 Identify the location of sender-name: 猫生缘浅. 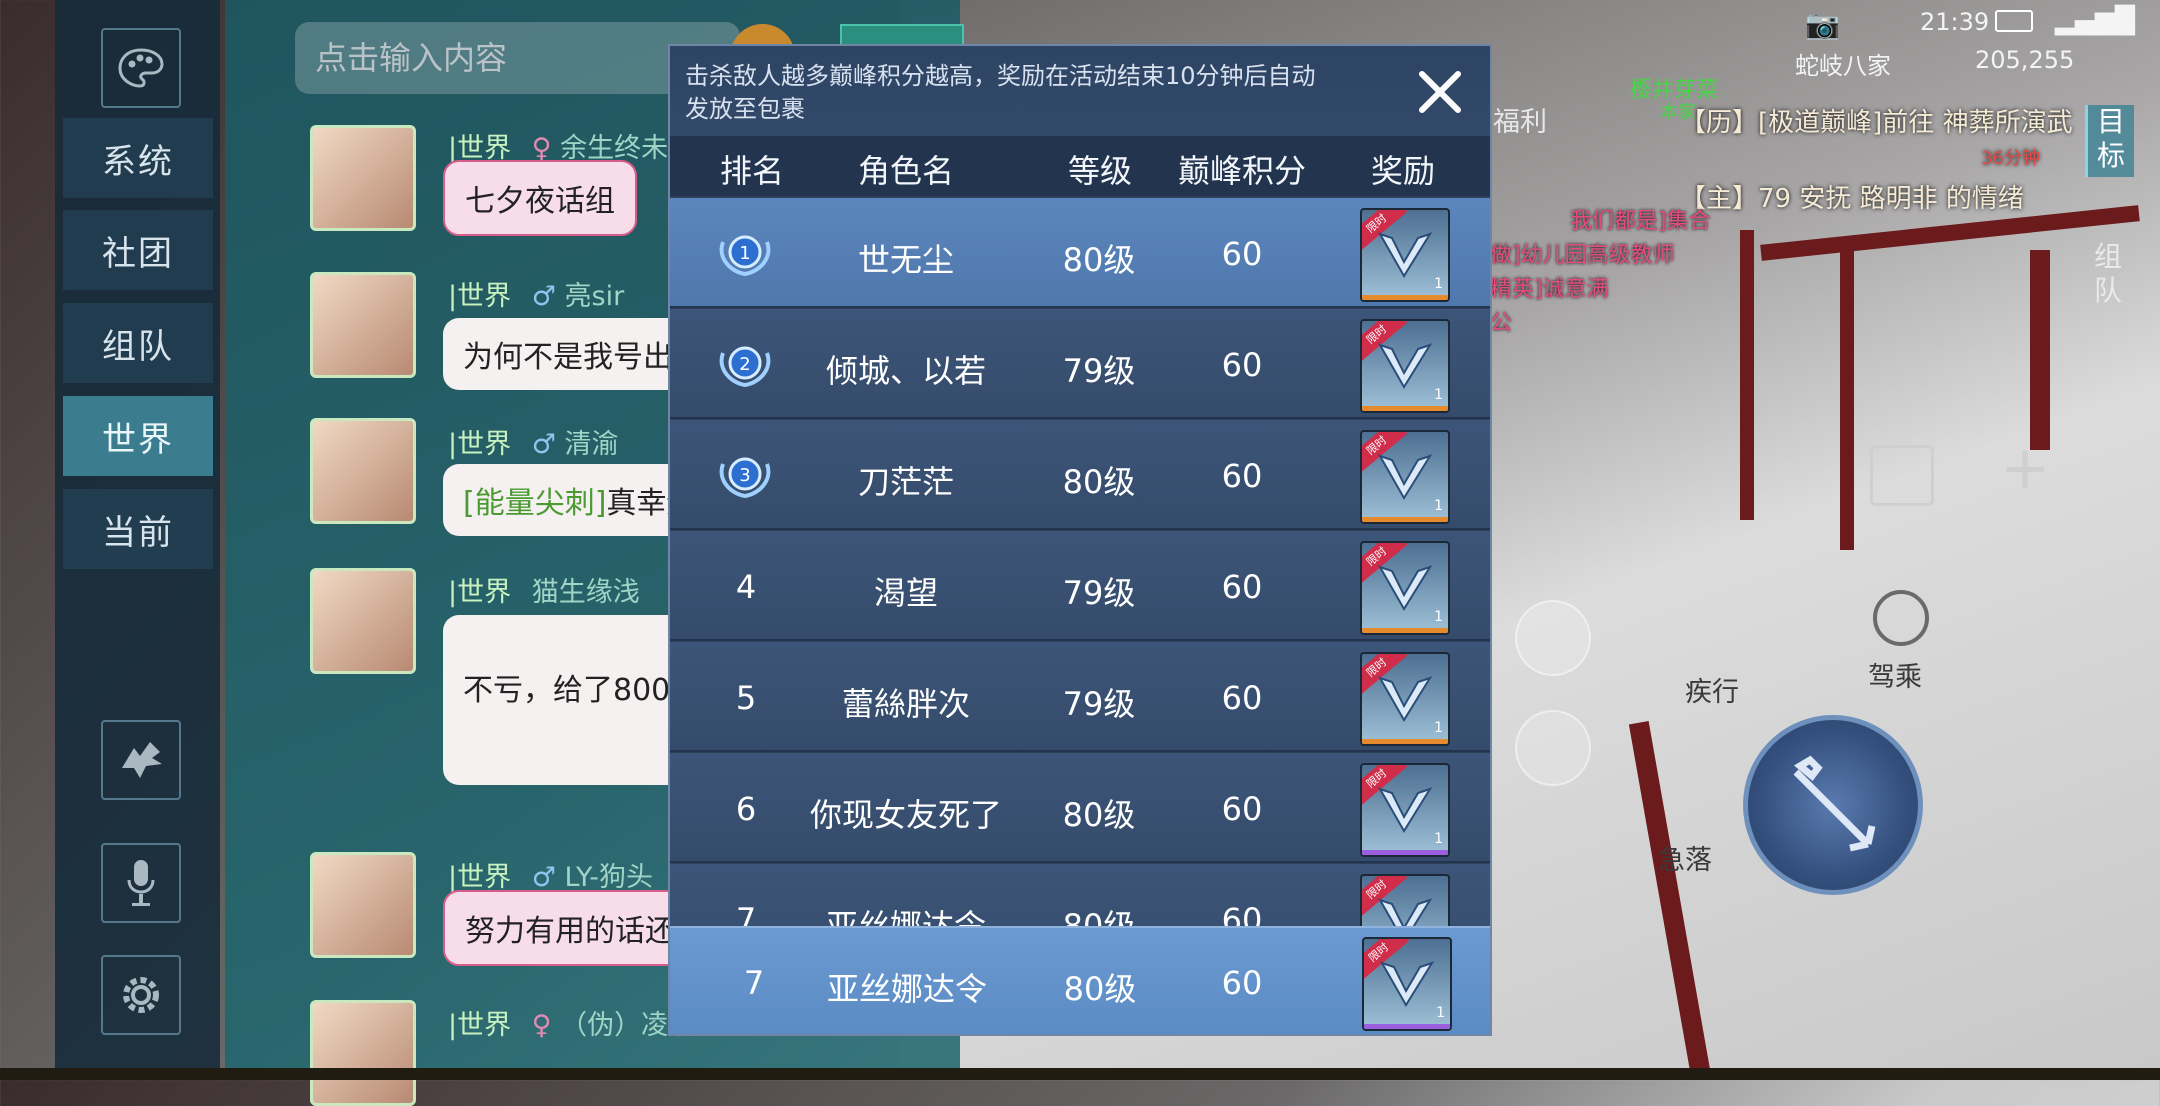
(586, 592).